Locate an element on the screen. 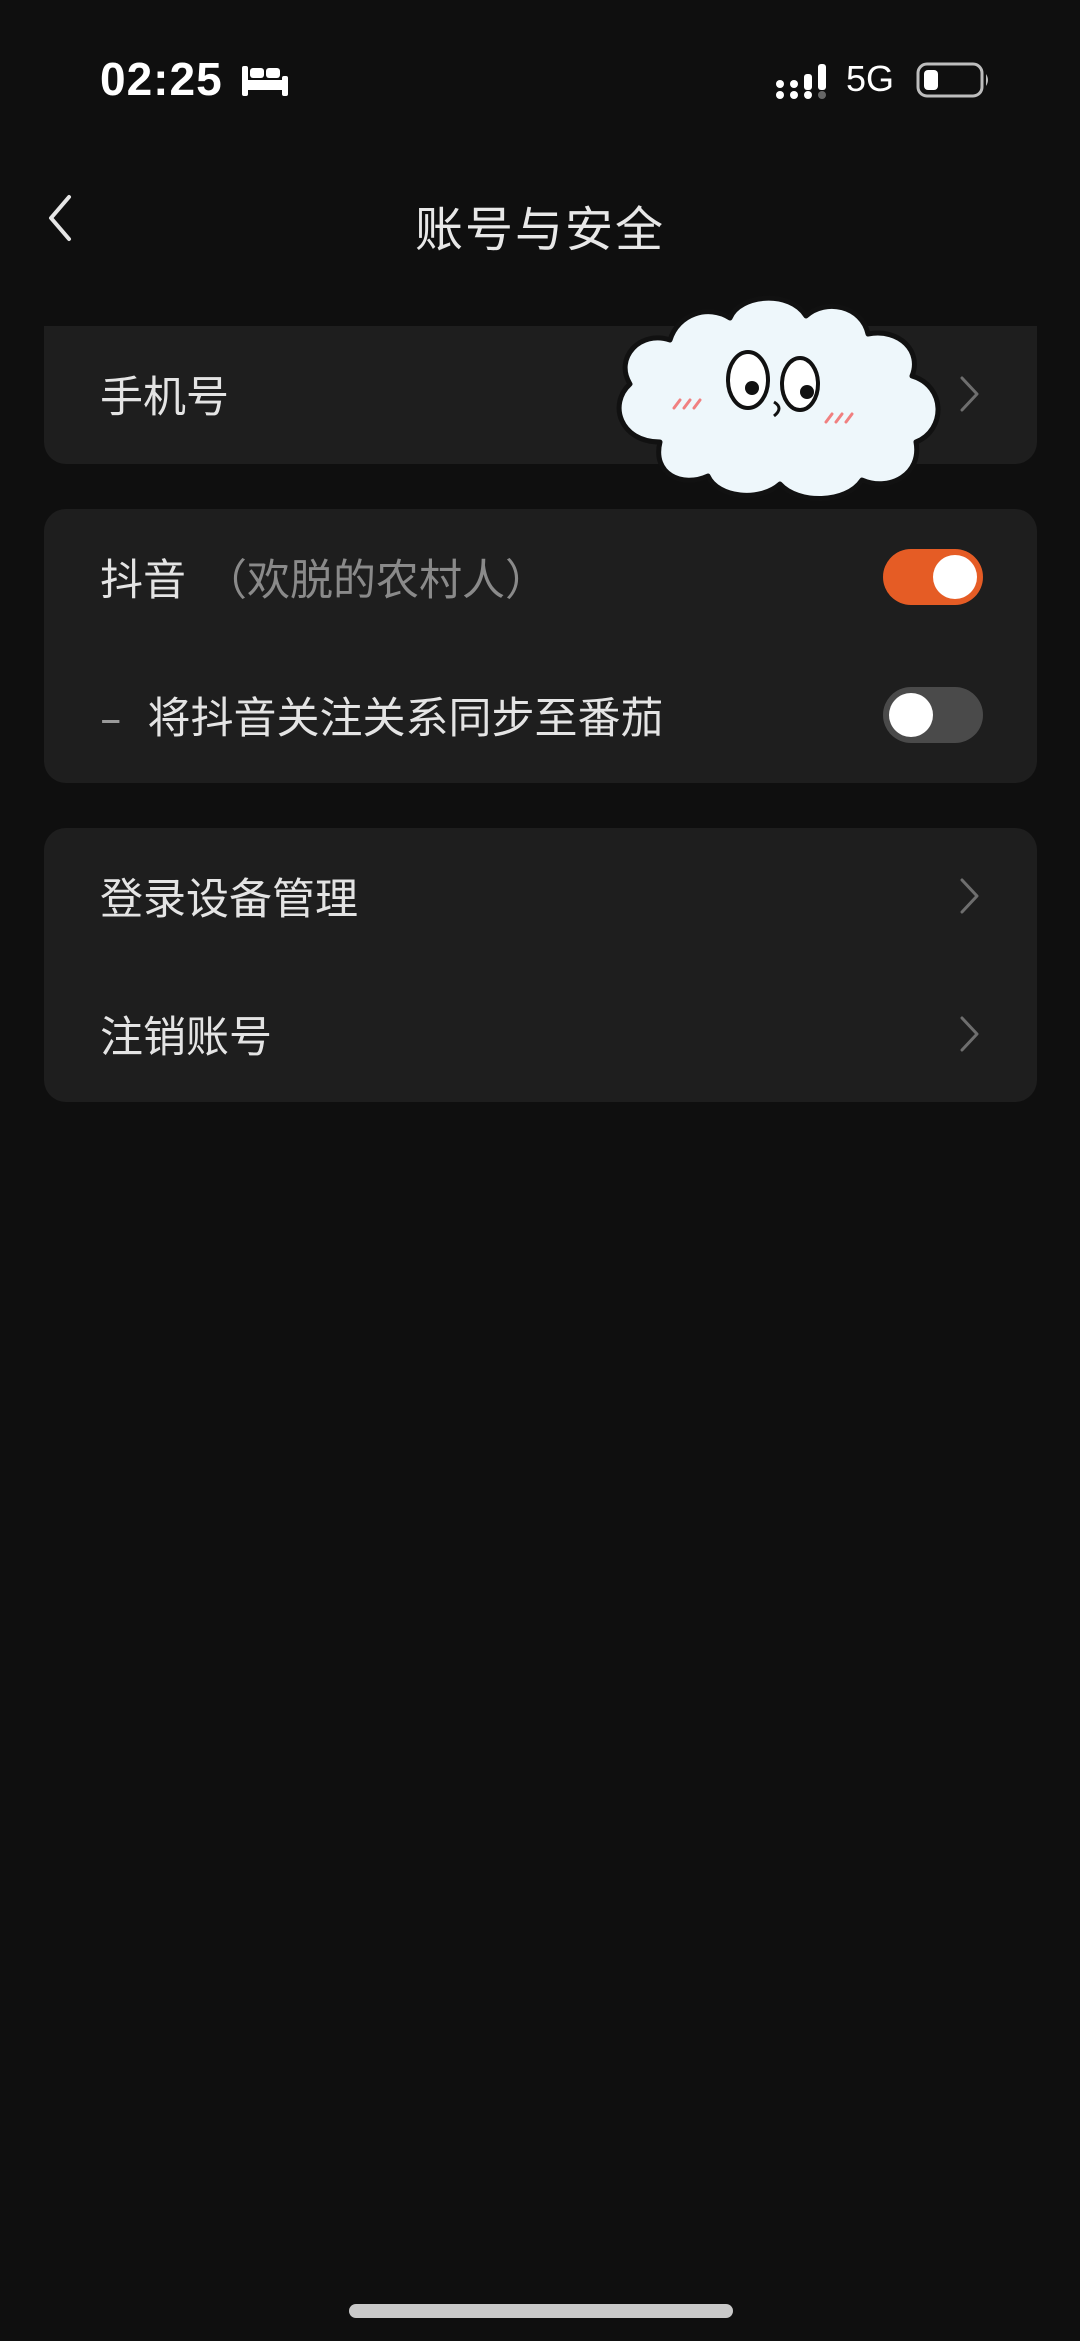  douyin-sync-toggle is located at coordinates (933, 715).